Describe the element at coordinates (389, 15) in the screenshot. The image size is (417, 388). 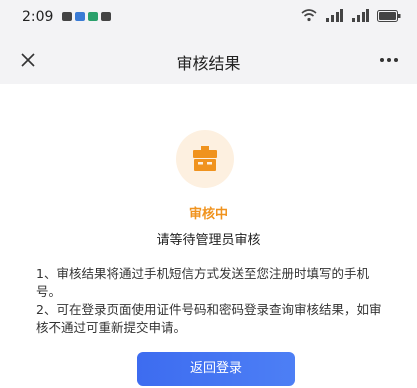
I see `battery-icon` at that location.